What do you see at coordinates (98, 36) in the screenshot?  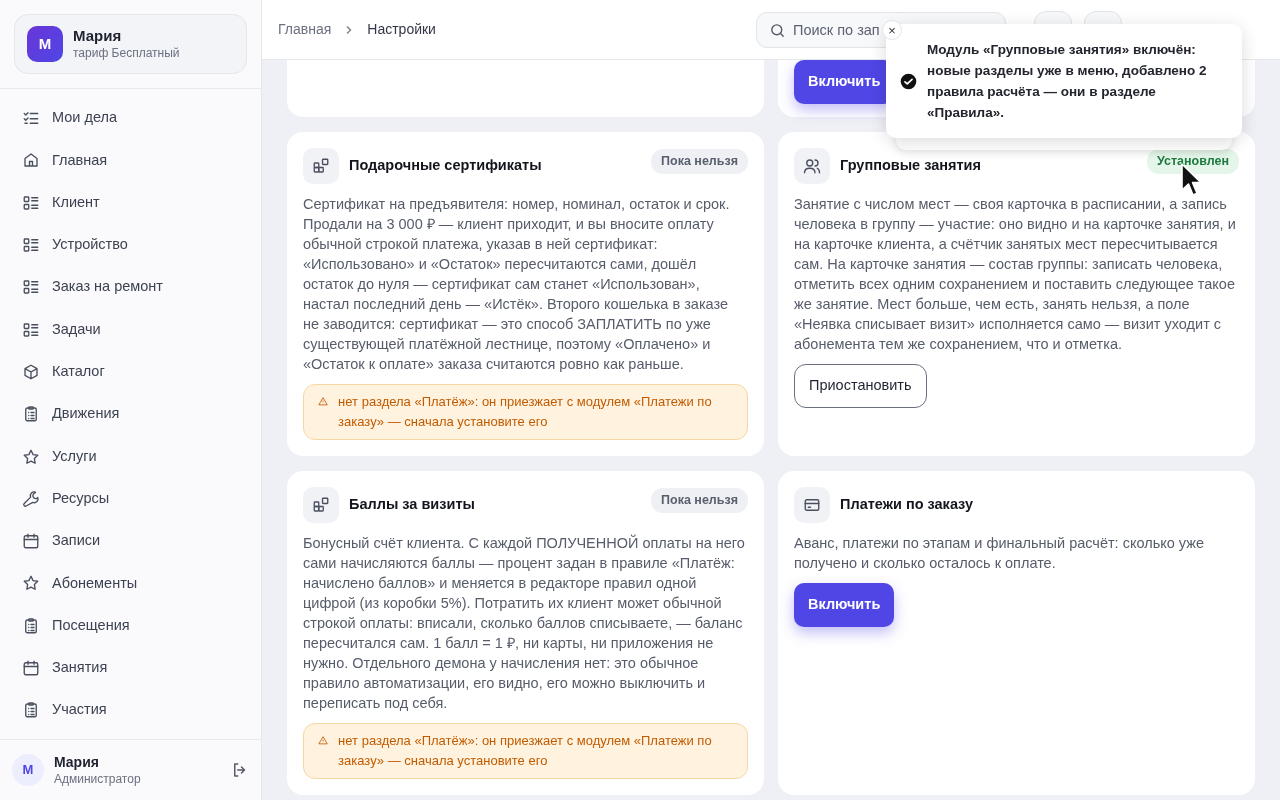 I see `profile-name: Мария` at bounding box center [98, 36].